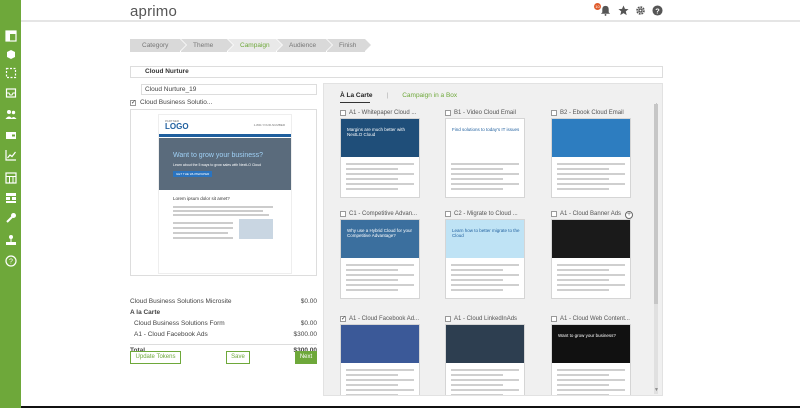 The width and height of the screenshot is (800, 408). Describe the element at coordinates (153, 11) in the screenshot. I see `aprimo-logo: aprimo` at that location.